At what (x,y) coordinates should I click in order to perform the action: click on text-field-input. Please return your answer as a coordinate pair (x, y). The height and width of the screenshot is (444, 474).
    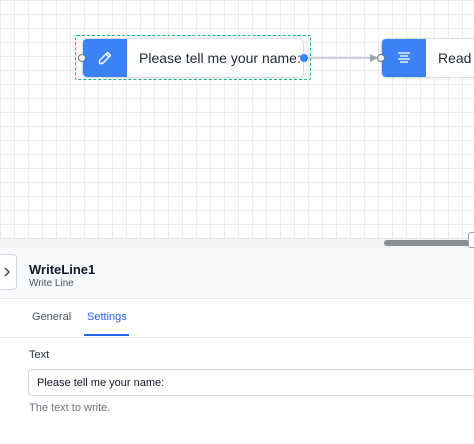
    Looking at the image, I should click on (251, 382).